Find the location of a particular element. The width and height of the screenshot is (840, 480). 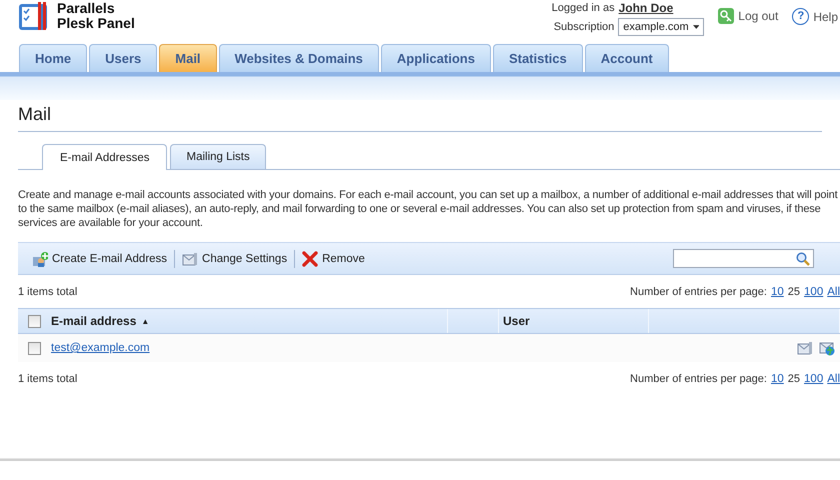

cross-icon is located at coordinates (310, 258).